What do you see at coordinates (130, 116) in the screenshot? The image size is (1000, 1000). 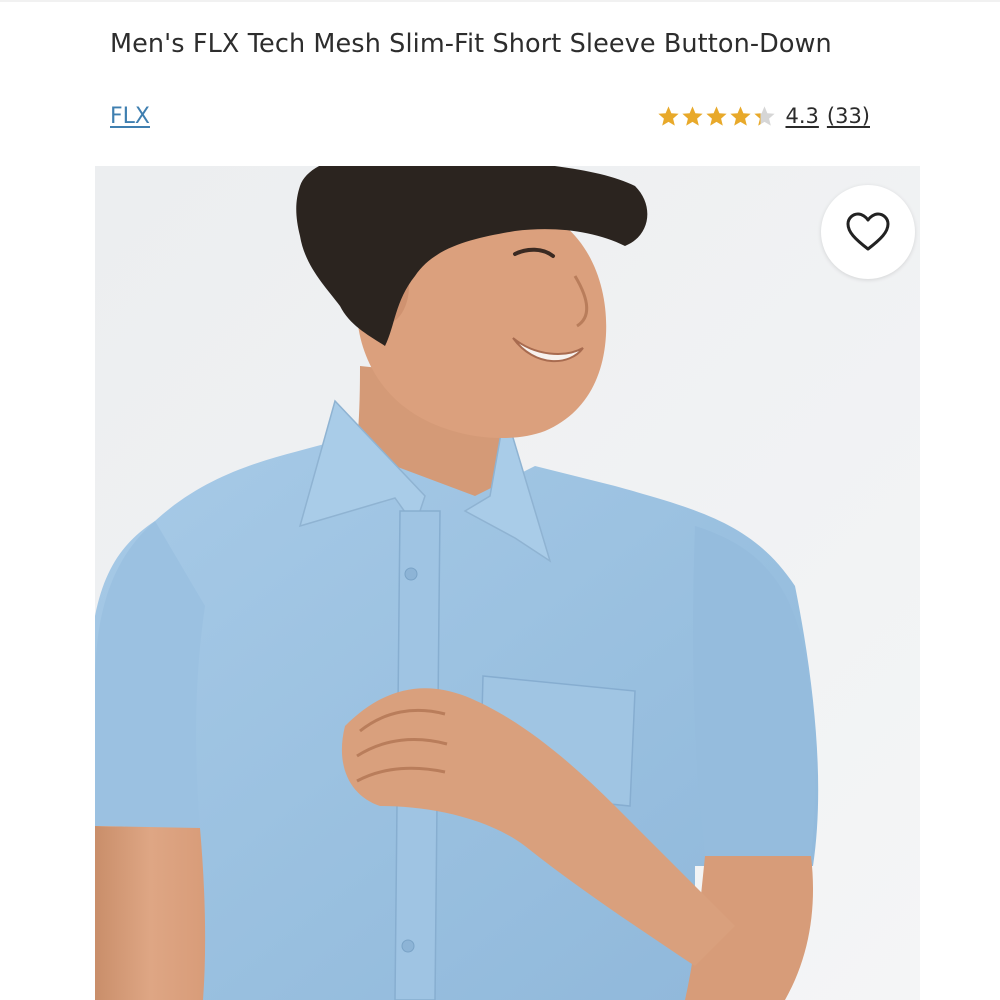 I see `brand-link: FLX` at bounding box center [130, 116].